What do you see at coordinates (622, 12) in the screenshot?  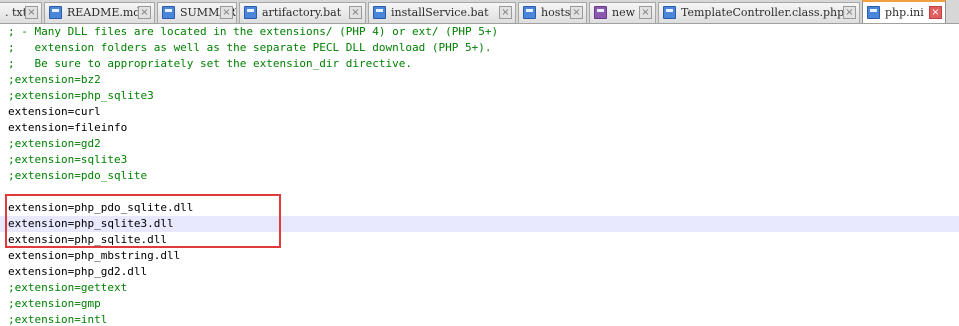 I see `tab-new-1: new 1 ×` at bounding box center [622, 12].